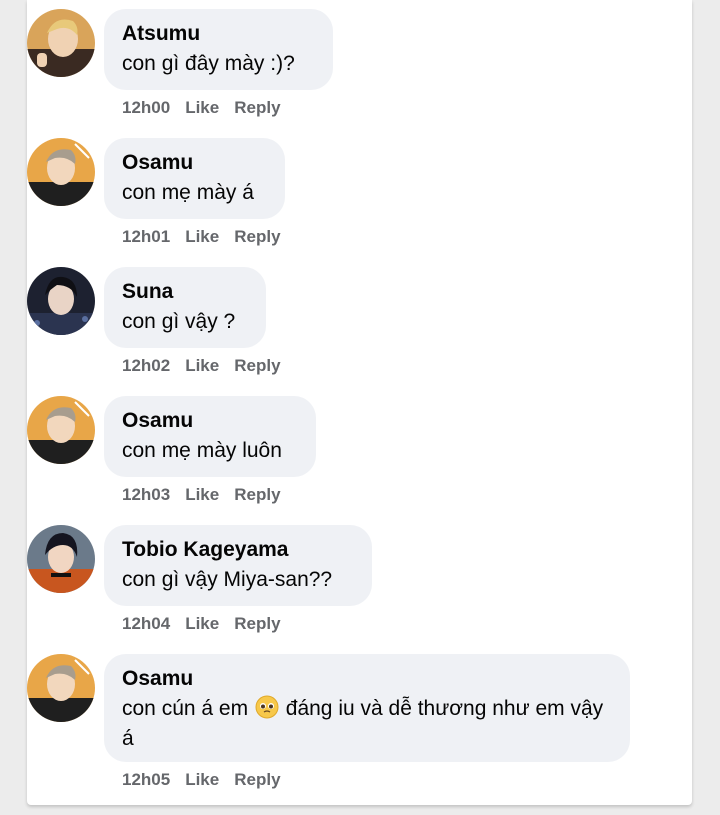 This screenshot has height=815, width=720. Describe the element at coordinates (227, 579) in the screenshot. I see `comment-text: con gì vậy Miya-san??` at that location.